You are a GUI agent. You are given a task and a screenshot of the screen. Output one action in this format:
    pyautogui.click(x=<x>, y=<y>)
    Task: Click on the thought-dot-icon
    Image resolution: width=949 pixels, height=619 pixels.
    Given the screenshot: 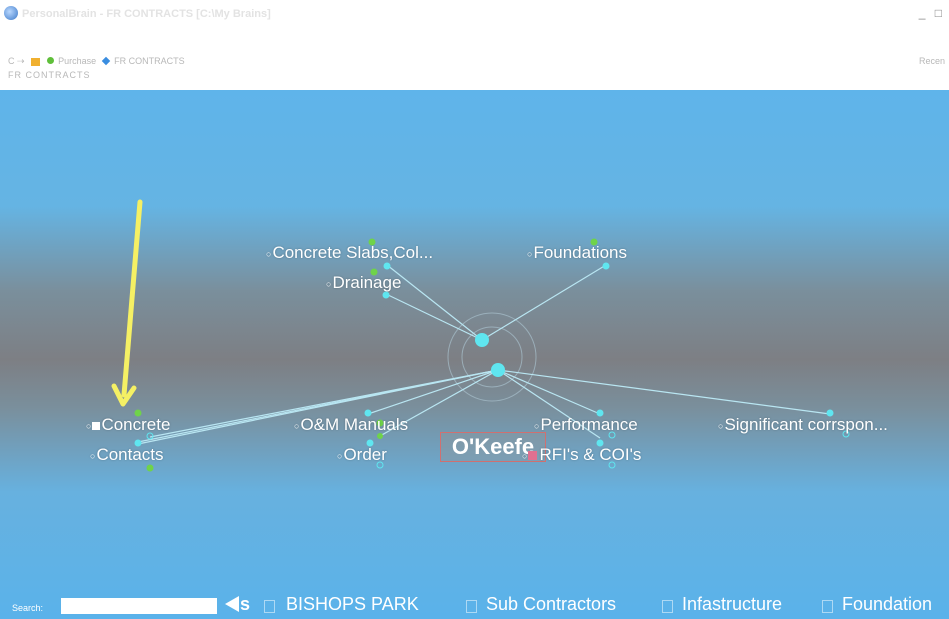 What is the action you would take?
    pyautogui.click(x=50, y=60)
    